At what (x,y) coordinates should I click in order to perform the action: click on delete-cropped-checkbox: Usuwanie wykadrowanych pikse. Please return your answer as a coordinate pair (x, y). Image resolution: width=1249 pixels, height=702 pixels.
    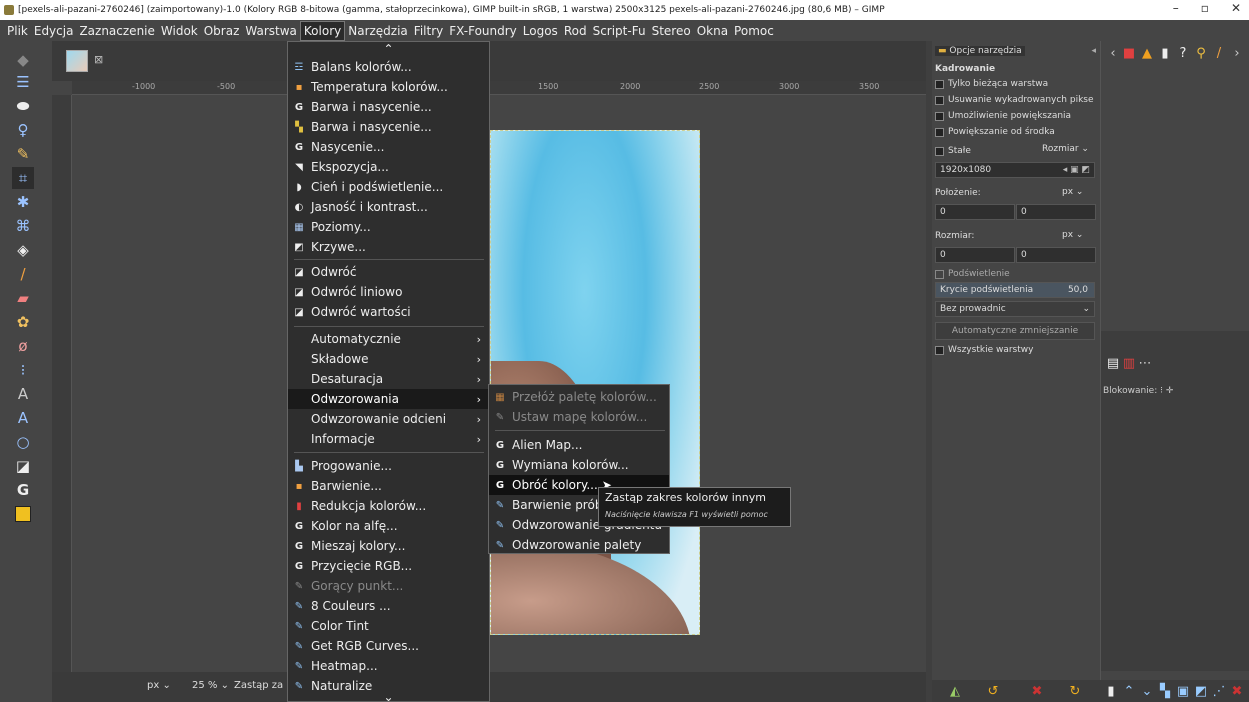
    Looking at the image, I should click on (1014, 100).